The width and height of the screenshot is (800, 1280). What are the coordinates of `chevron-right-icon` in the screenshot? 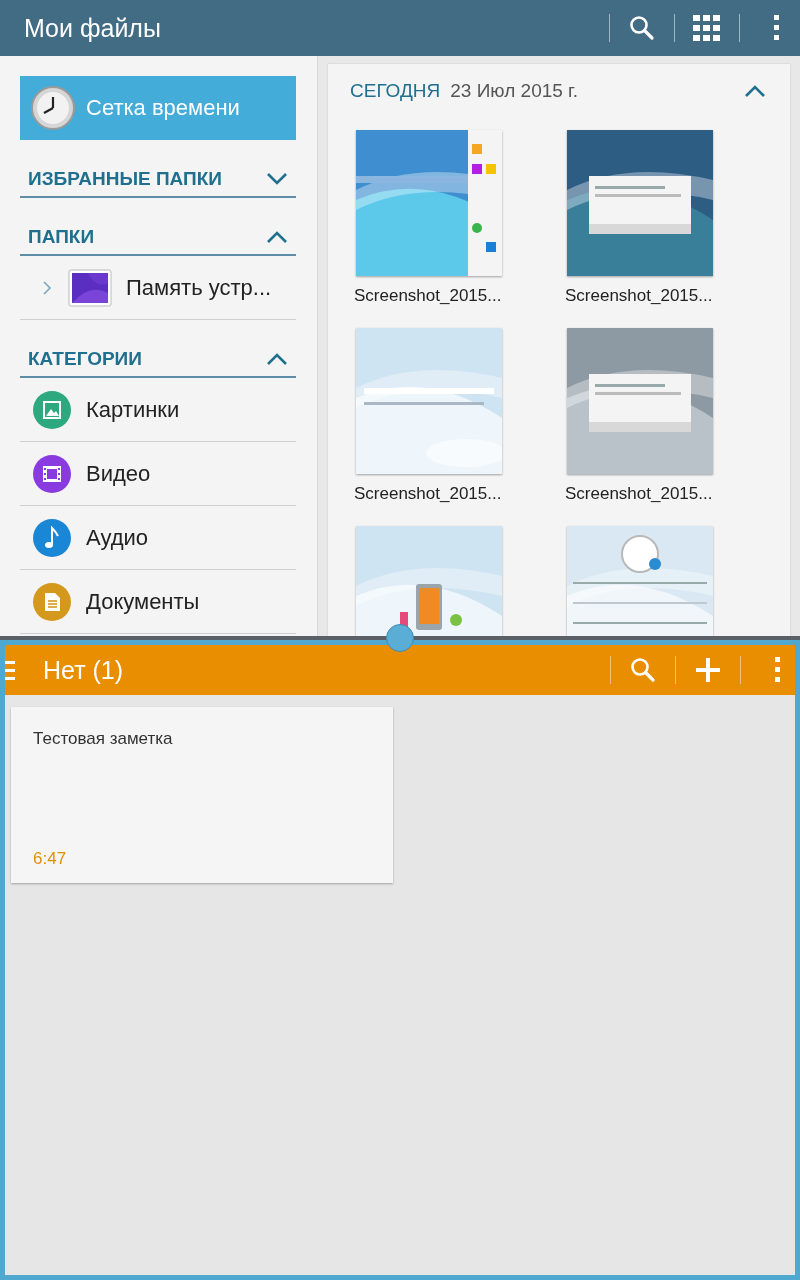 It's located at (47, 287).